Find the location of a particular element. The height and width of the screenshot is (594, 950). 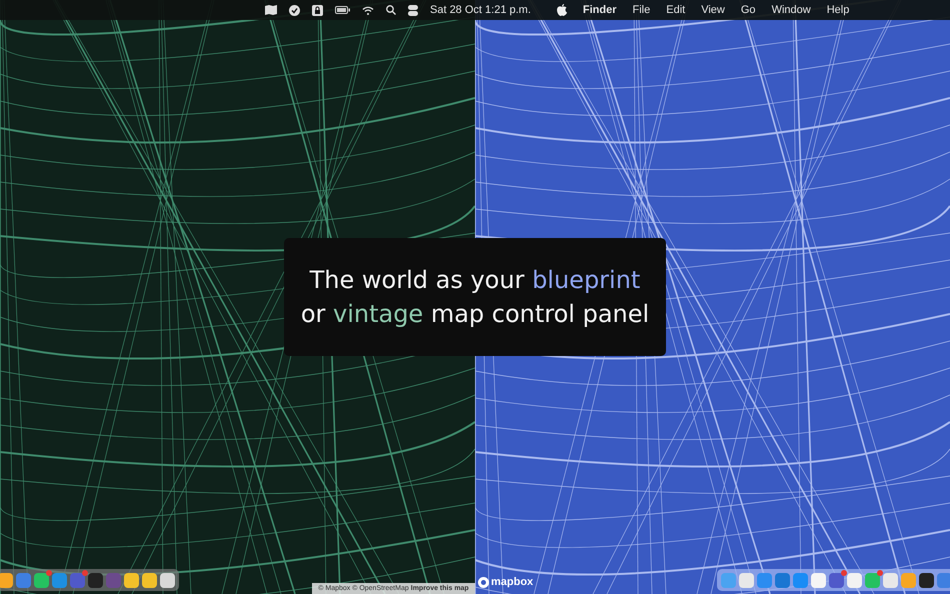

lock-icon is located at coordinates (317, 10).